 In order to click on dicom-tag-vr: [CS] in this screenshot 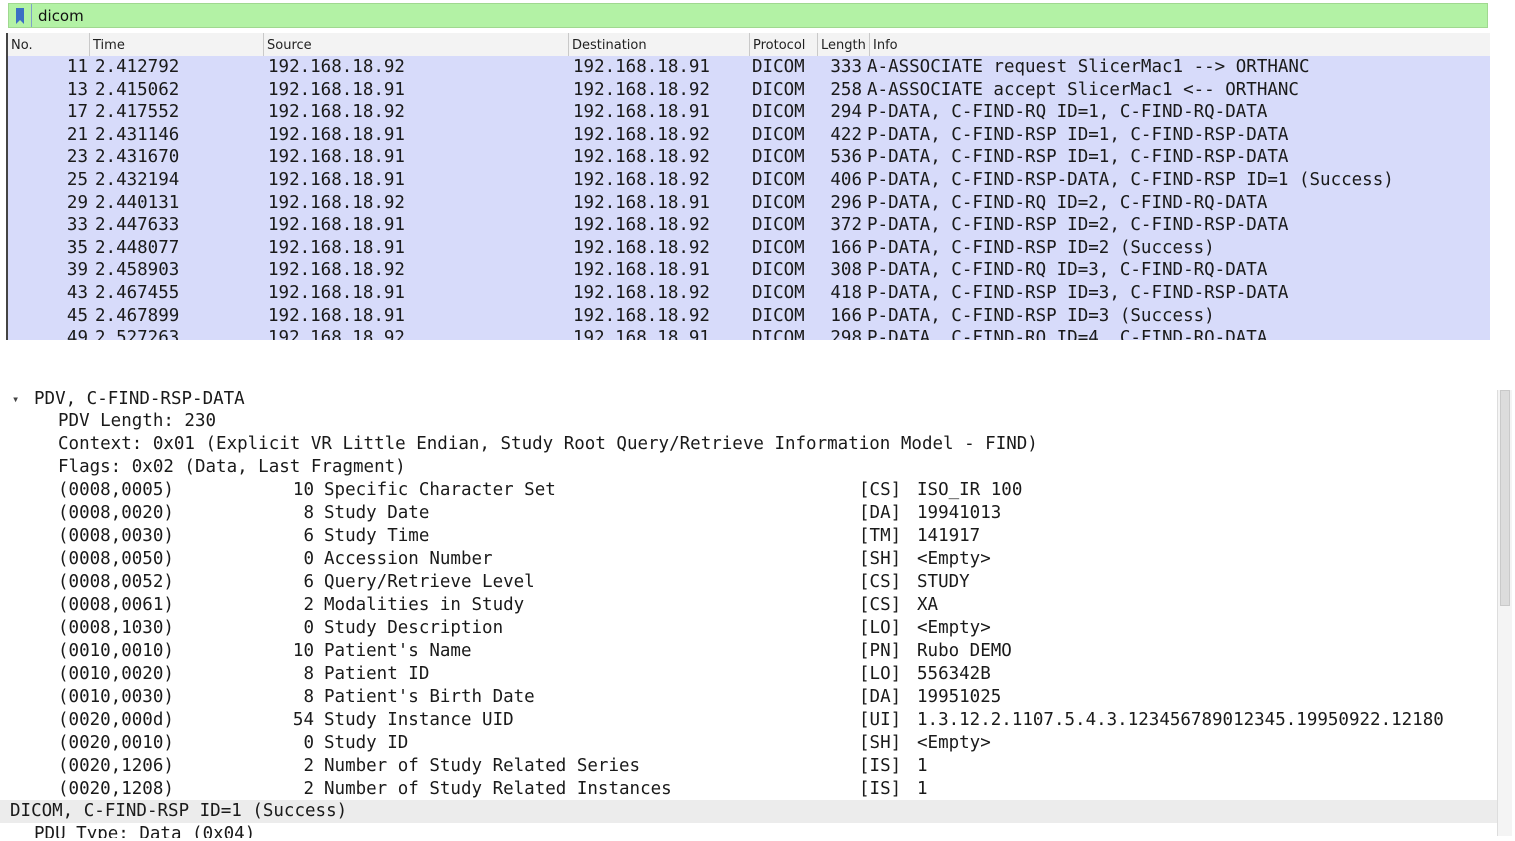, I will do `click(880, 605)`.